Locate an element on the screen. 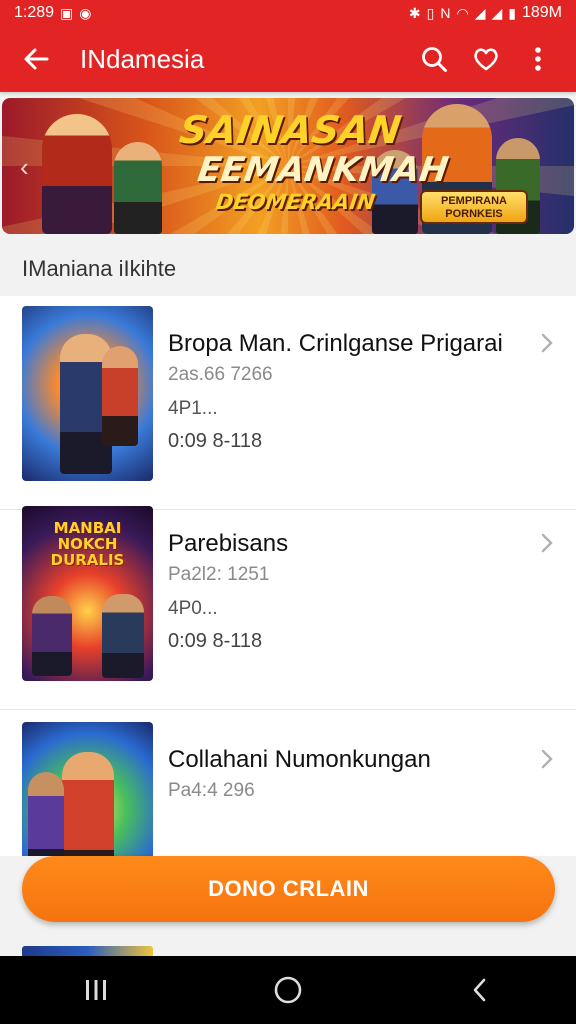 The height and width of the screenshot is (1024, 576). home-button is located at coordinates (288, 990).